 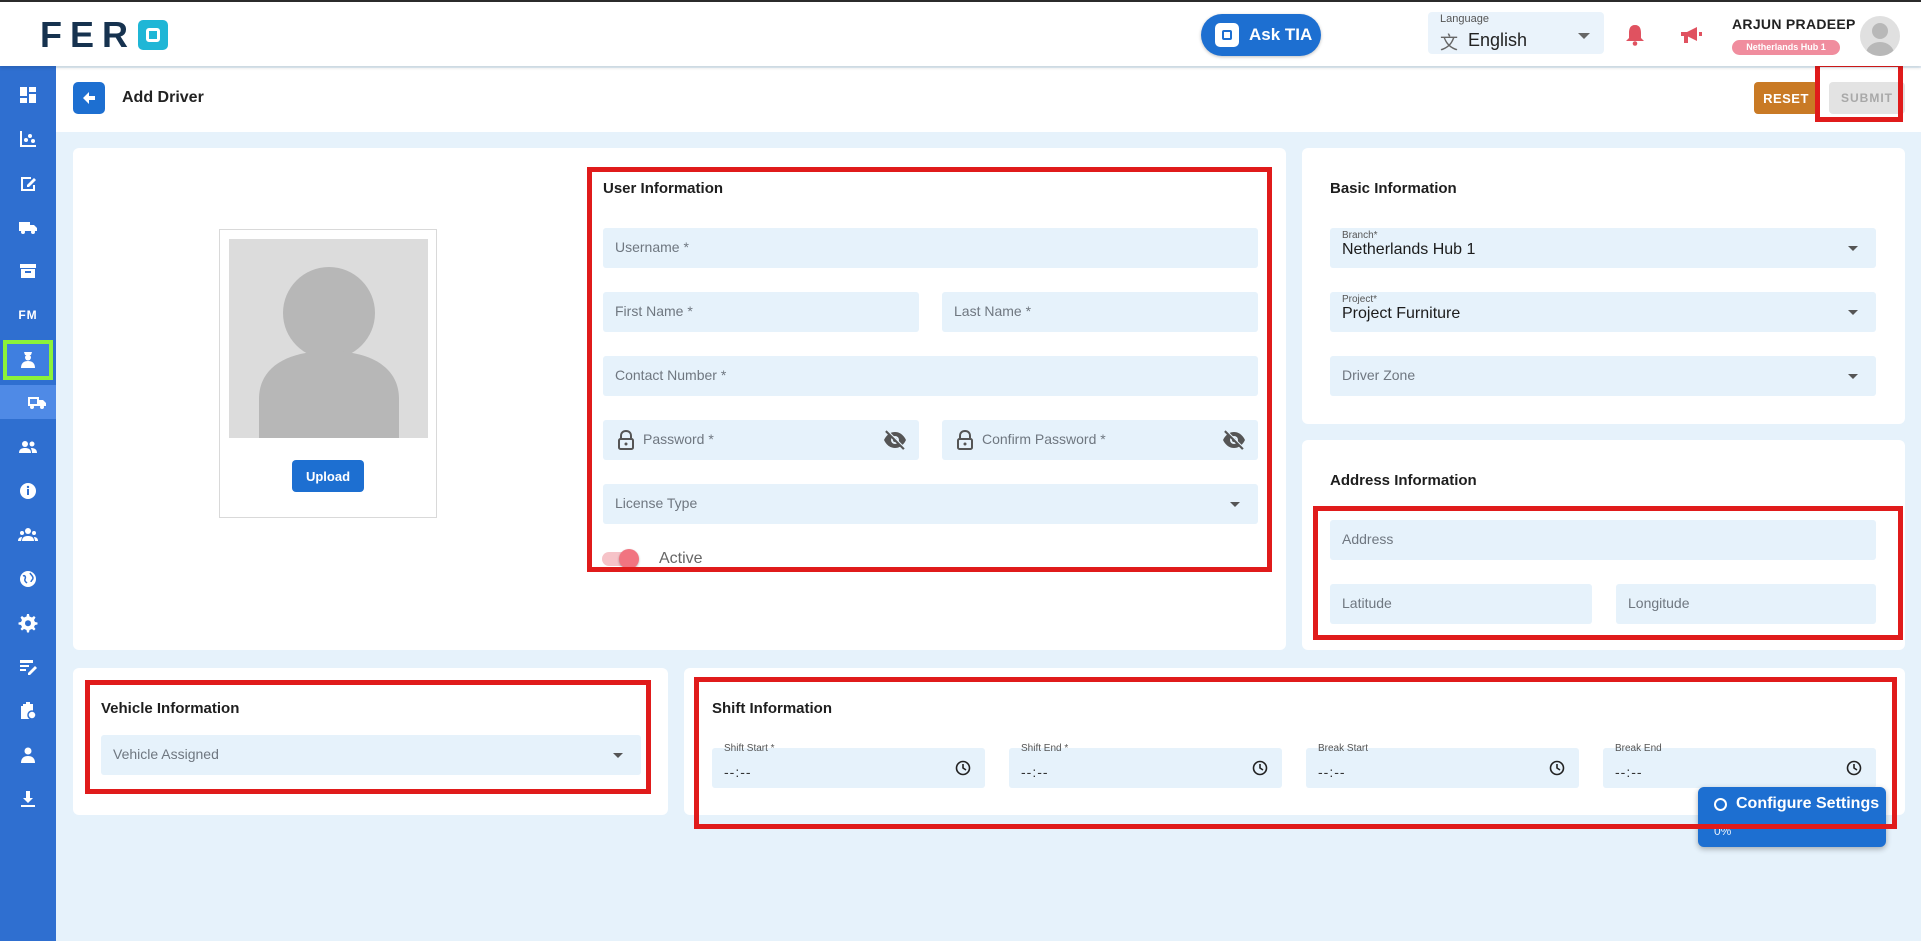 What do you see at coordinates (371, 755) in the screenshot?
I see `vehicle-assigned-select: Vehicle Assigned` at bounding box center [371, 755].